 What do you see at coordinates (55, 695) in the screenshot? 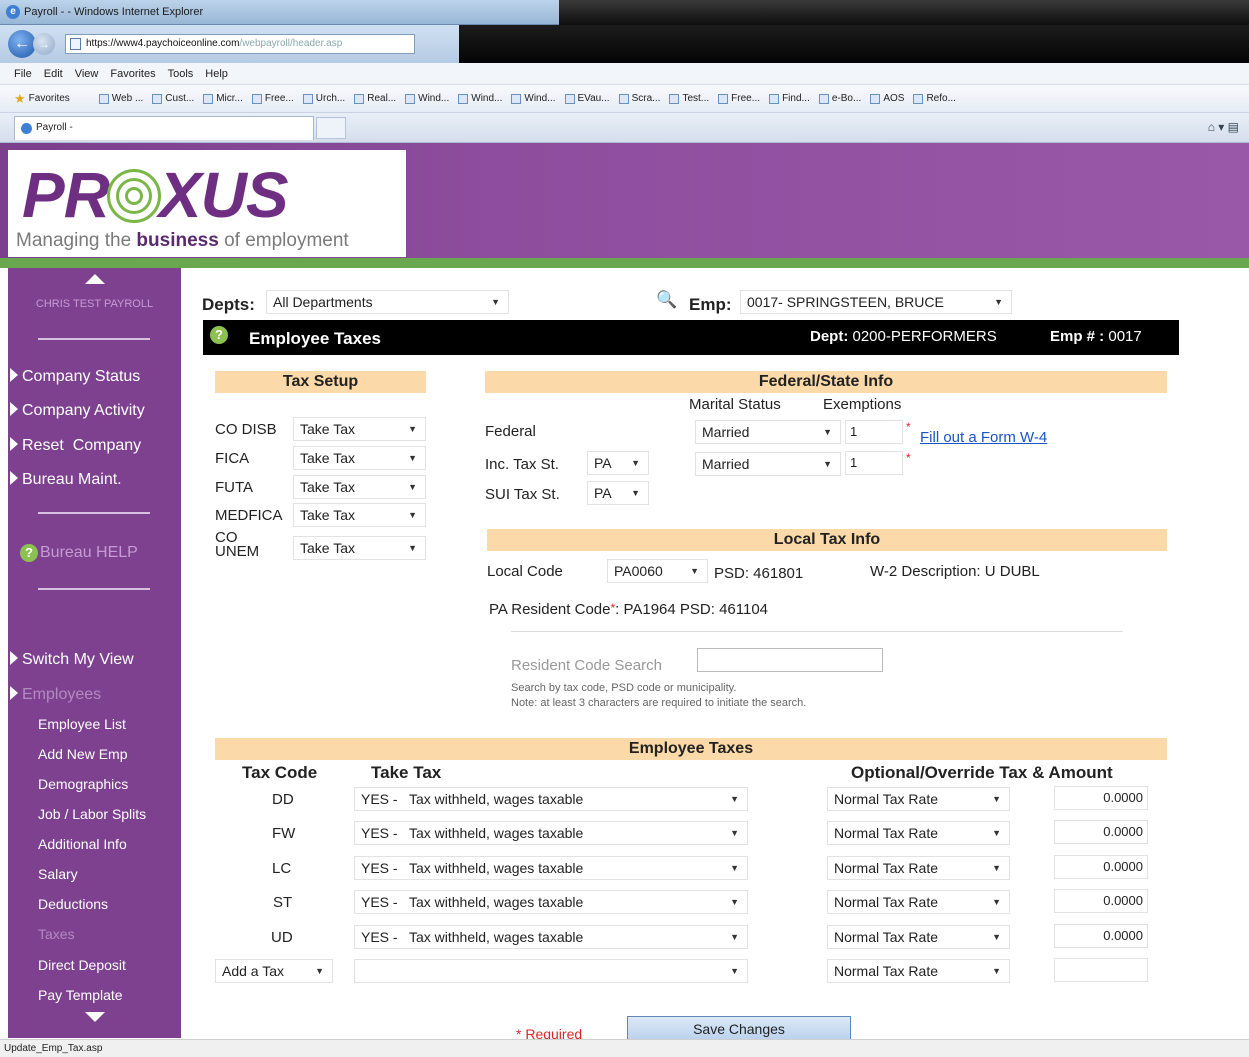
I see `sidebar-item-employees: Employees` at bounding box center [55, 695].